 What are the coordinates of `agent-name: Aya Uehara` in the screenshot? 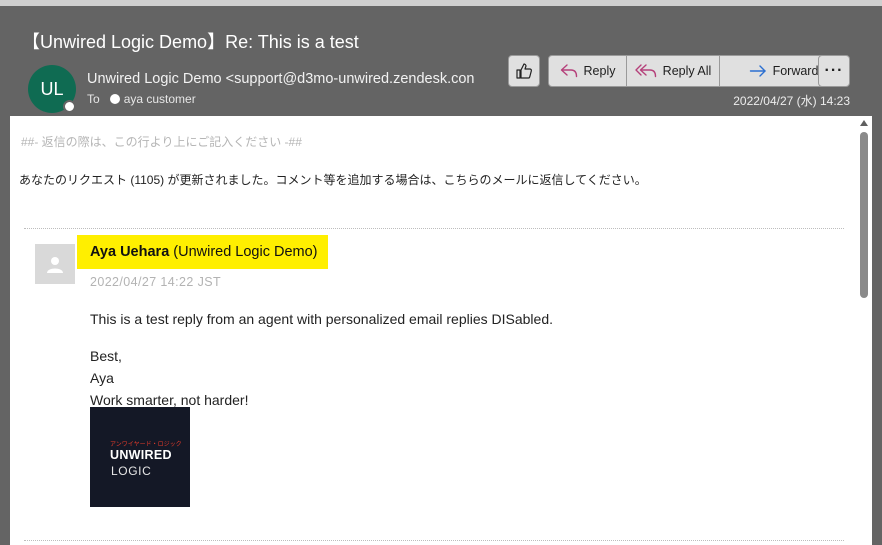 It's located at (130, 252).